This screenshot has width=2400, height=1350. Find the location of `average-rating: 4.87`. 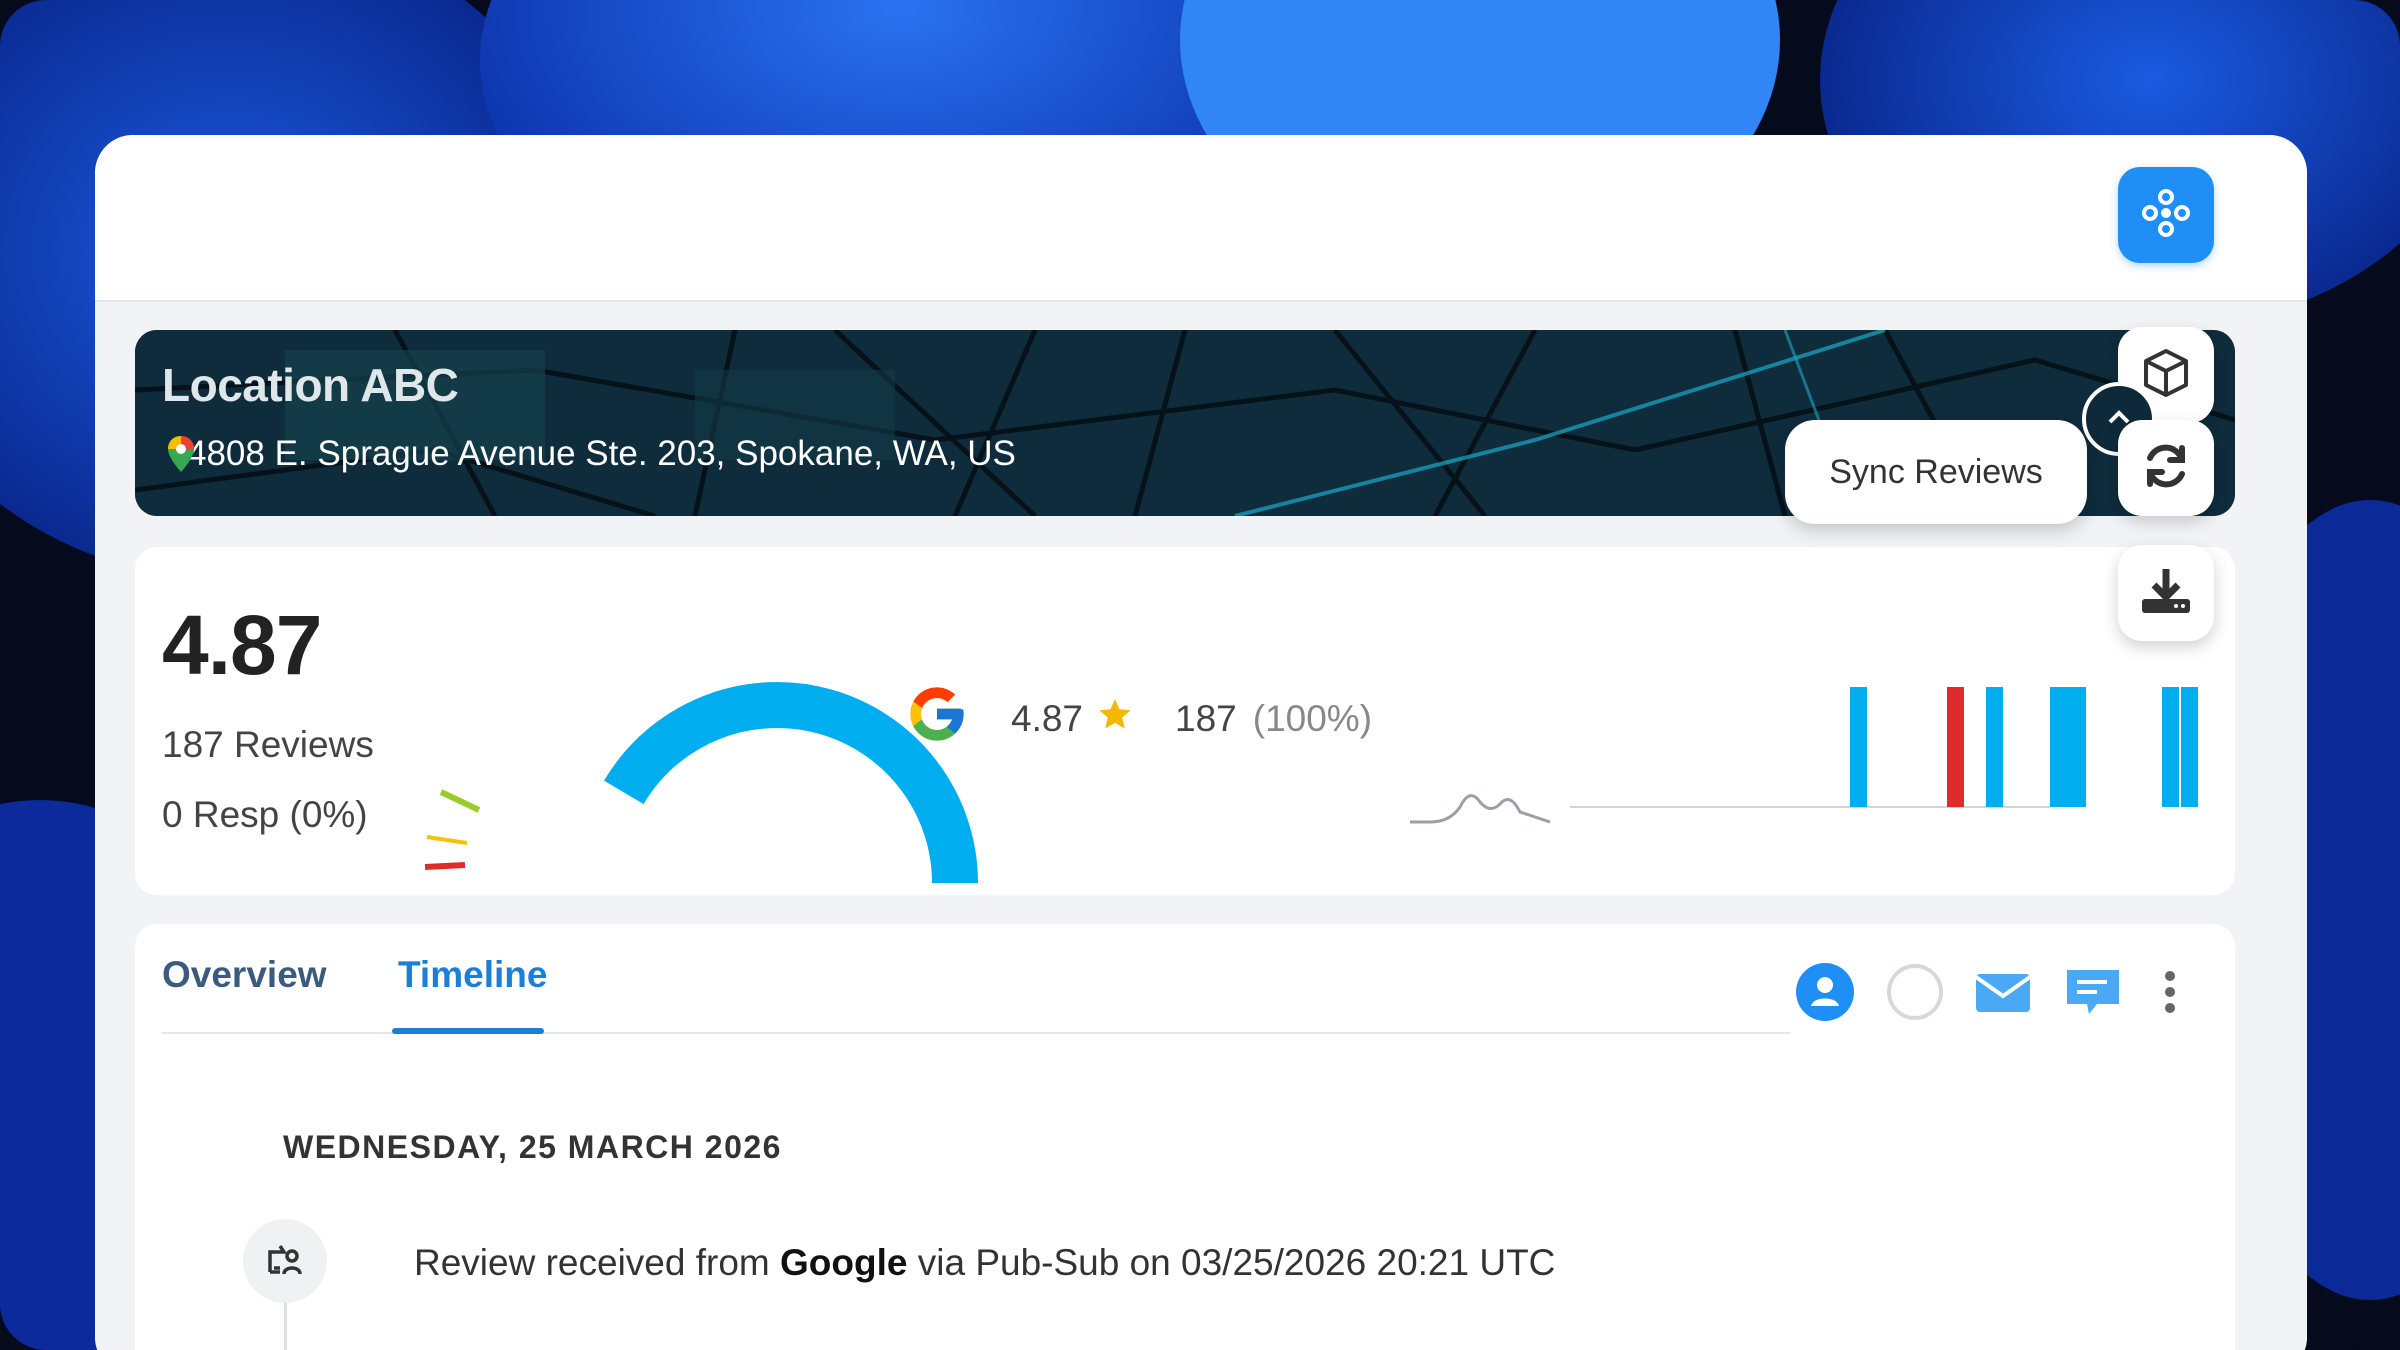

average-rating: 4.87 is located at coordinates (242, 645).